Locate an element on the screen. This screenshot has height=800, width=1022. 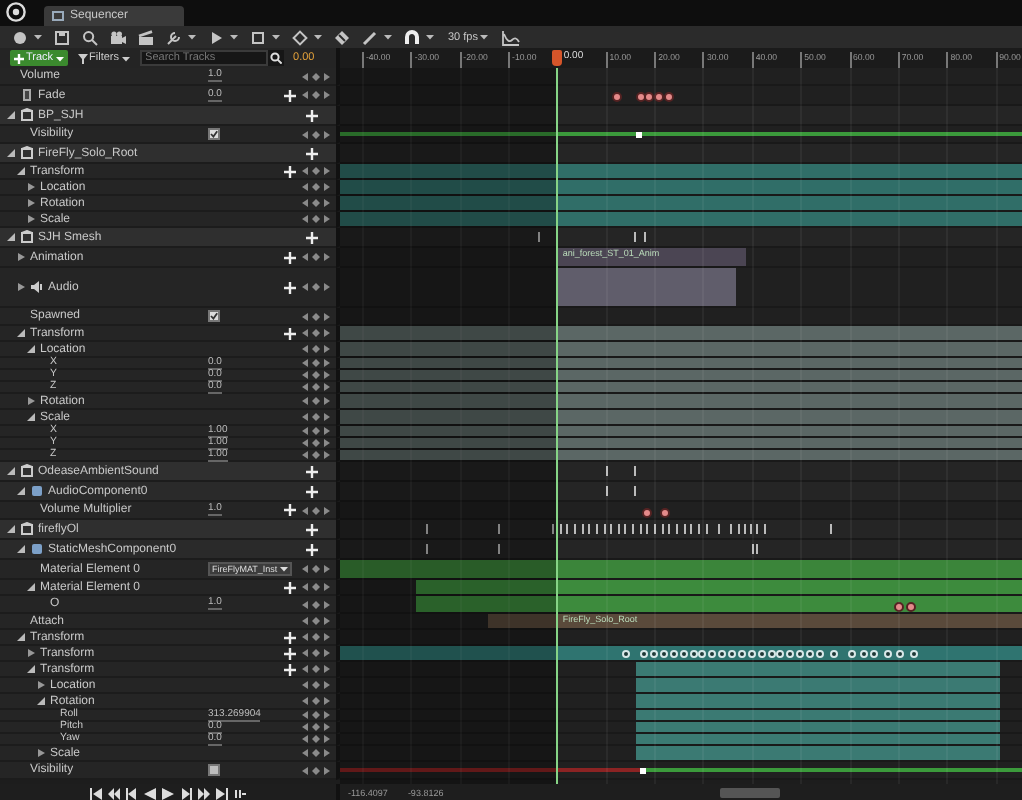
wrench-icon is located at coordinates (174, 37).